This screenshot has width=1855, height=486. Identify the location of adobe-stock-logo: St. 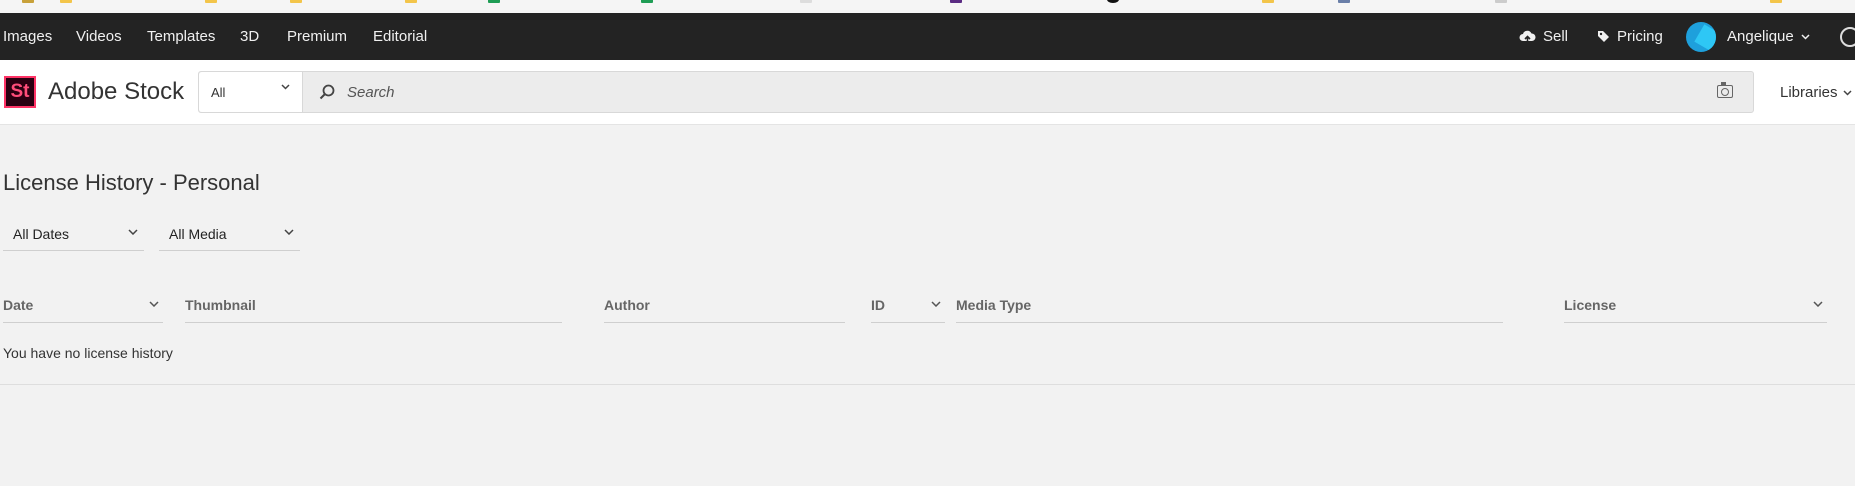
(20, 92).